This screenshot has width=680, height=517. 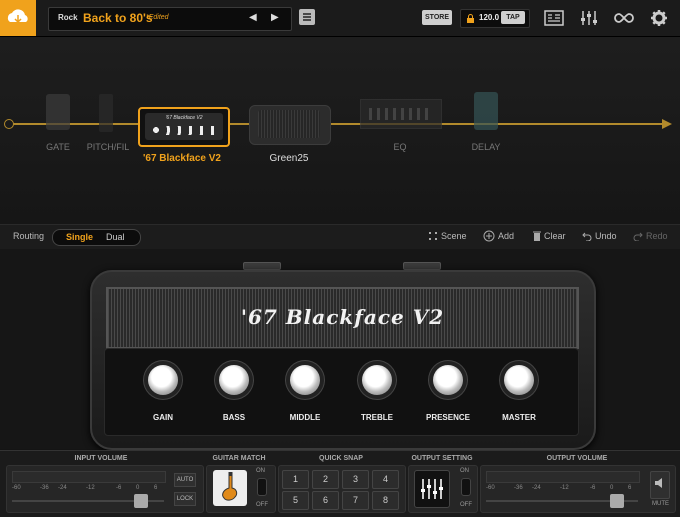 What do you see at coordinates (638, 236) in the screenshot?
I see `redo-icon` at bounding box center [638, 236].